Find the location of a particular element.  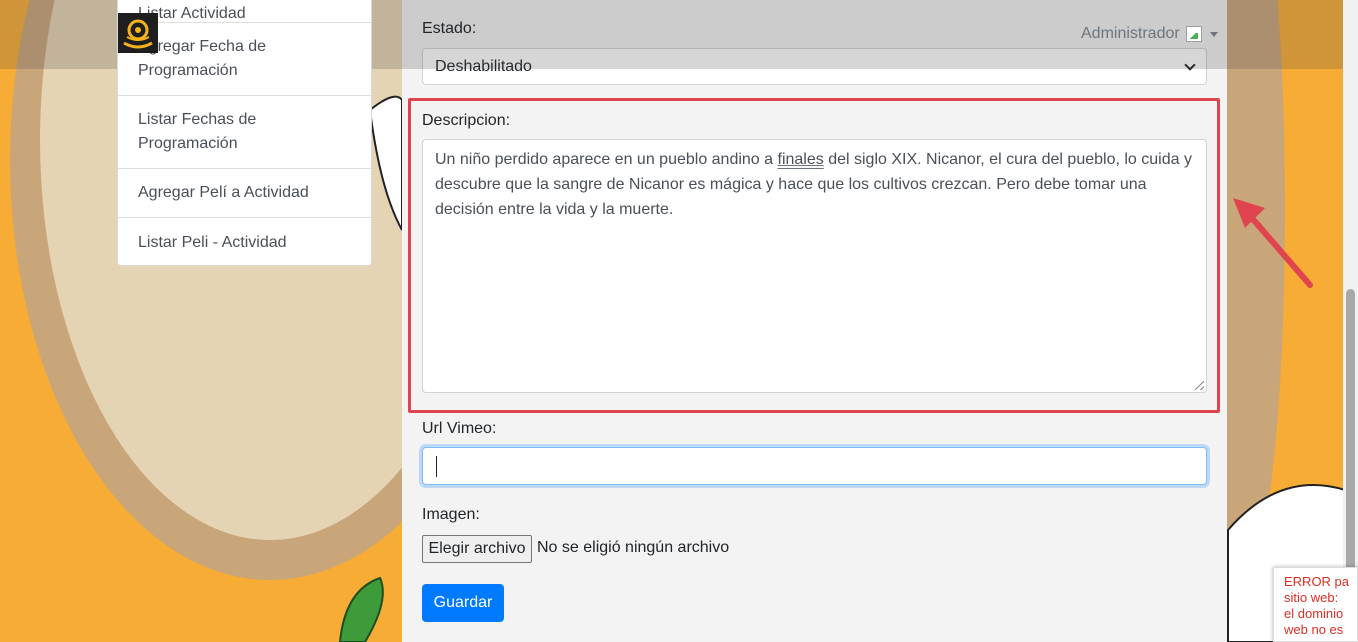

page-scrollbar is located at coordinates (1350, 321).